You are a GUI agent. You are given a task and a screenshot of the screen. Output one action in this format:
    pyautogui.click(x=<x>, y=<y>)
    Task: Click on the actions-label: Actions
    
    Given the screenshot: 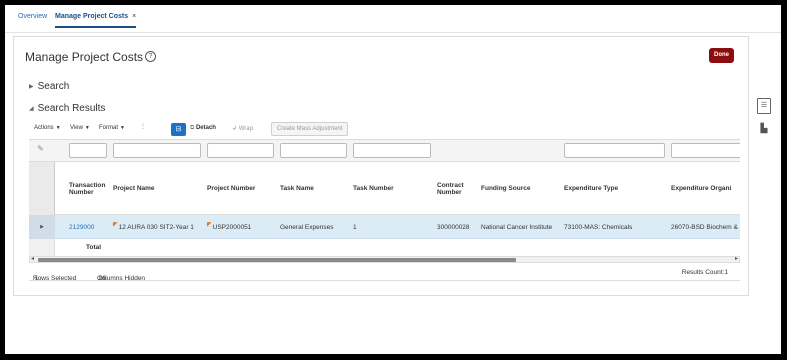 What is the action you would take?
    pyautogui.click(x=44, y=128)
    